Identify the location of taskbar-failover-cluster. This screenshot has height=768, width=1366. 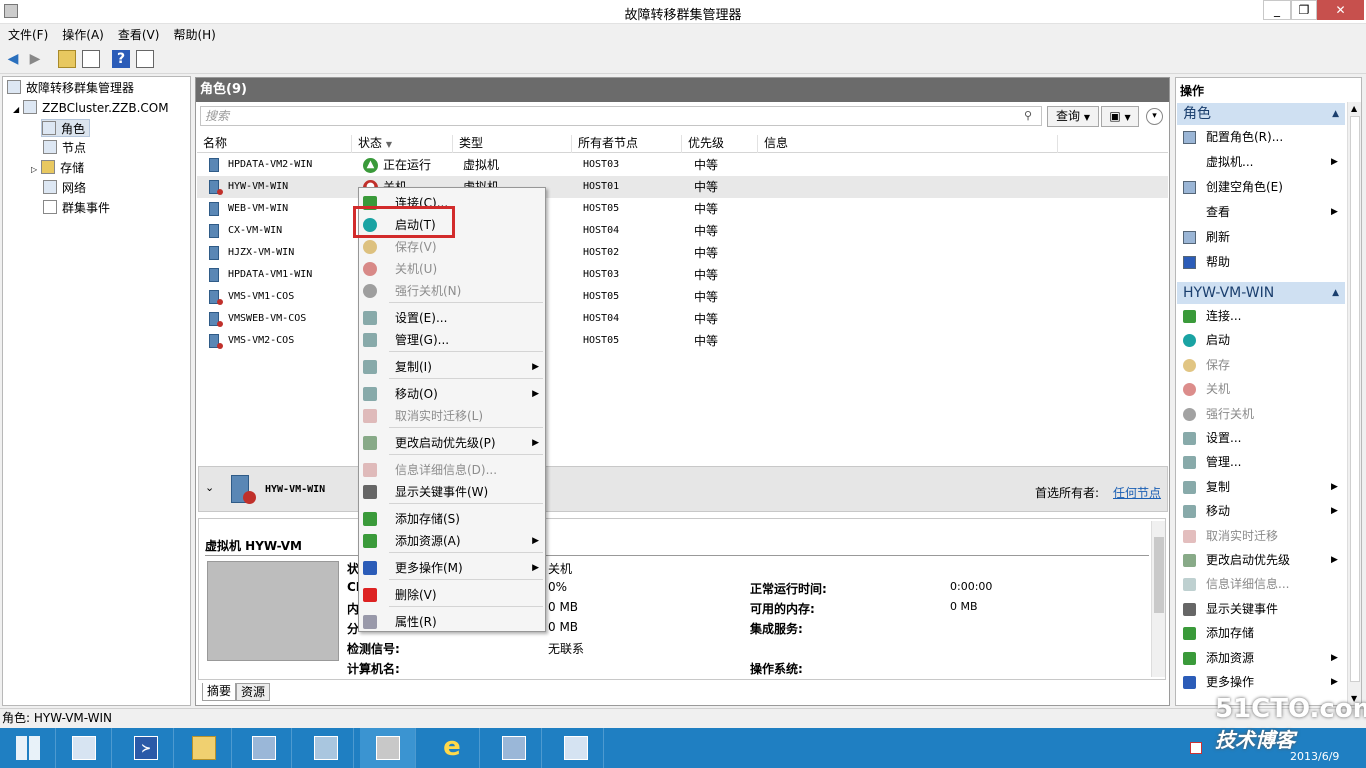
(388, 748).